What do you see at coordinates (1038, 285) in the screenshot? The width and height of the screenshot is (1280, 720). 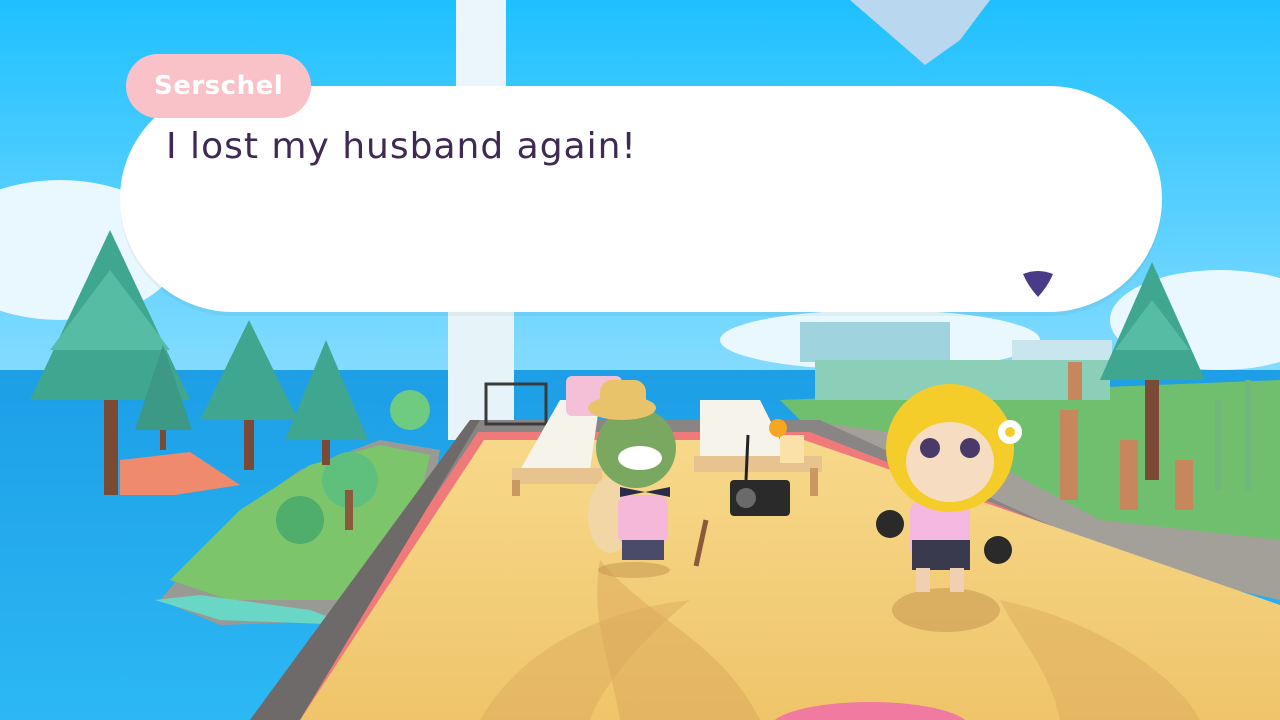 I see `triangle-down-icon` at bounding box center [1038, 285].